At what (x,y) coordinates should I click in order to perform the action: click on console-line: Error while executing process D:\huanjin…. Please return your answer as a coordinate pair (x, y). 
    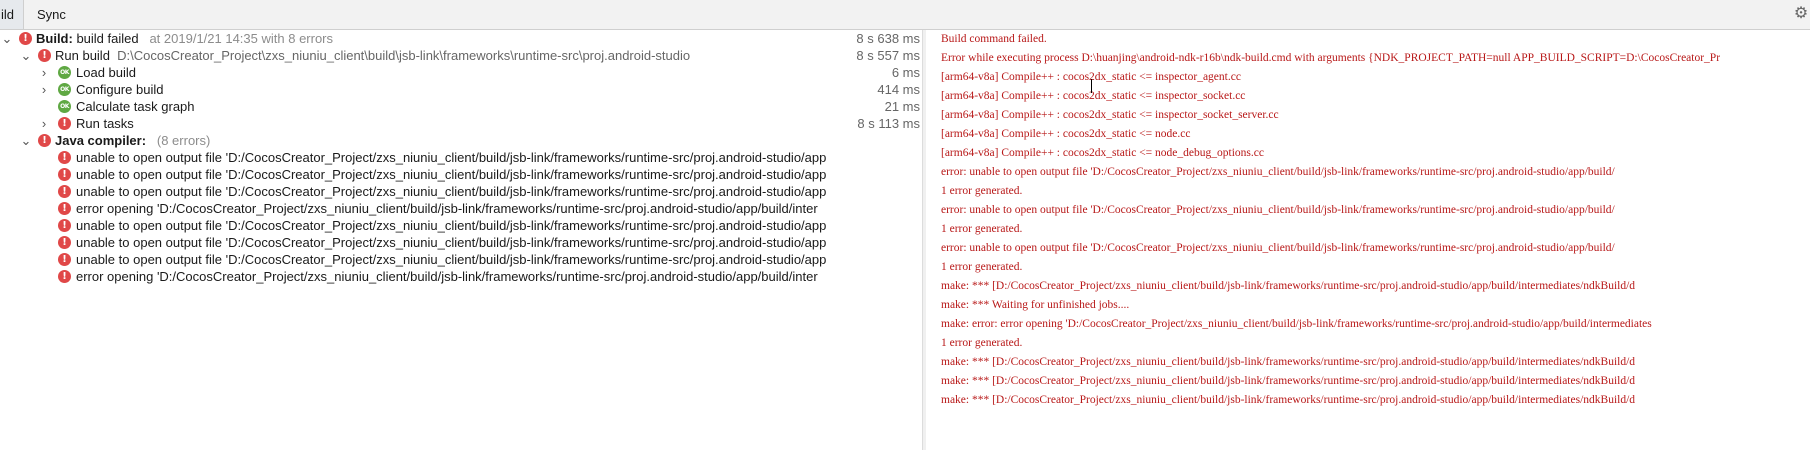
    Looking at the image, I should click on (1331, 58).